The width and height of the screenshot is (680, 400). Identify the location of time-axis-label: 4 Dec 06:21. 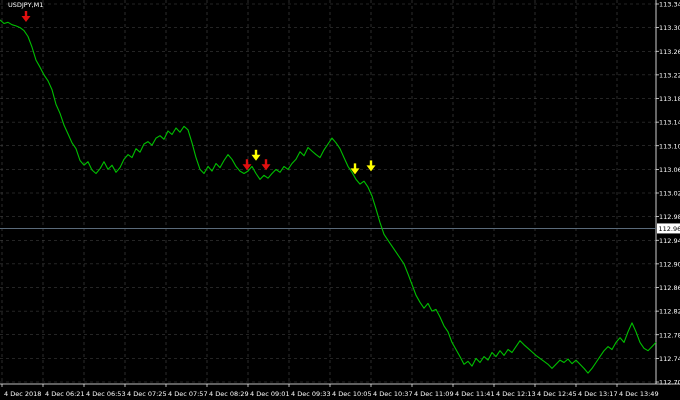
(65, 394).